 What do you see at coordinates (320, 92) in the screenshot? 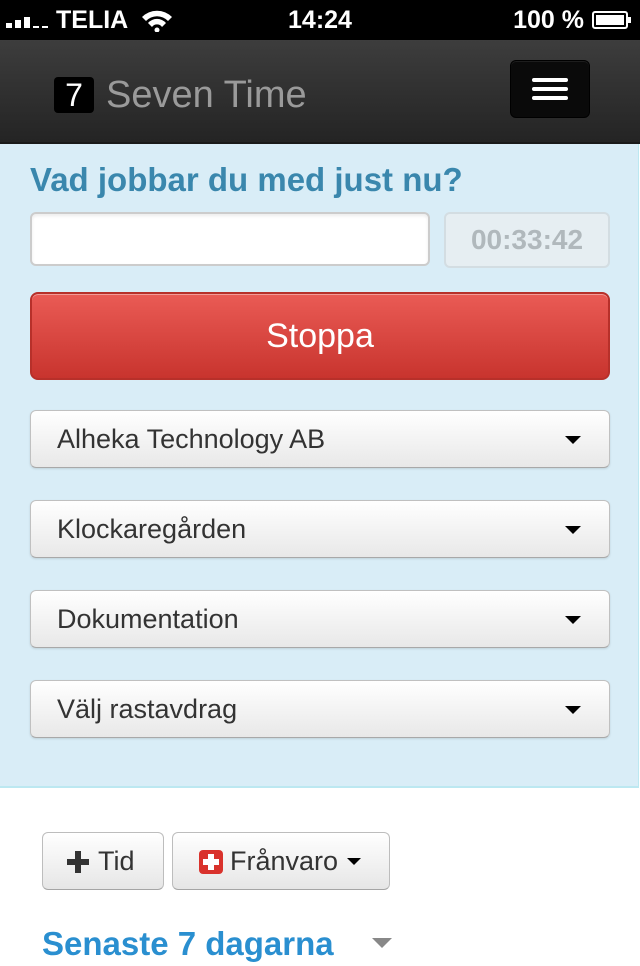
I see `top-navbar: 7 Seven Time` at bounding box center [320, 92].